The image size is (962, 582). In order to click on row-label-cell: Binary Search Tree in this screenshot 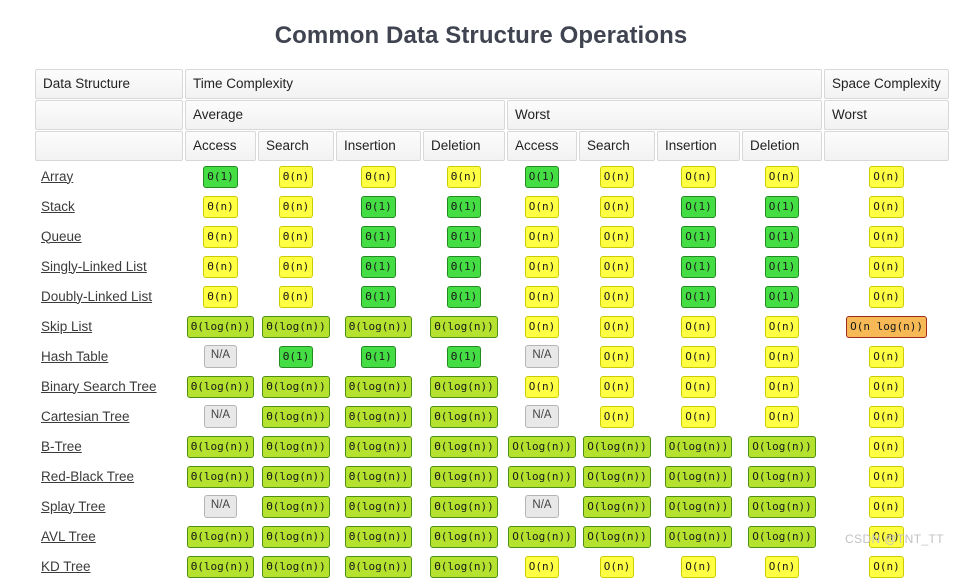, I will do `click(109, 386)`.